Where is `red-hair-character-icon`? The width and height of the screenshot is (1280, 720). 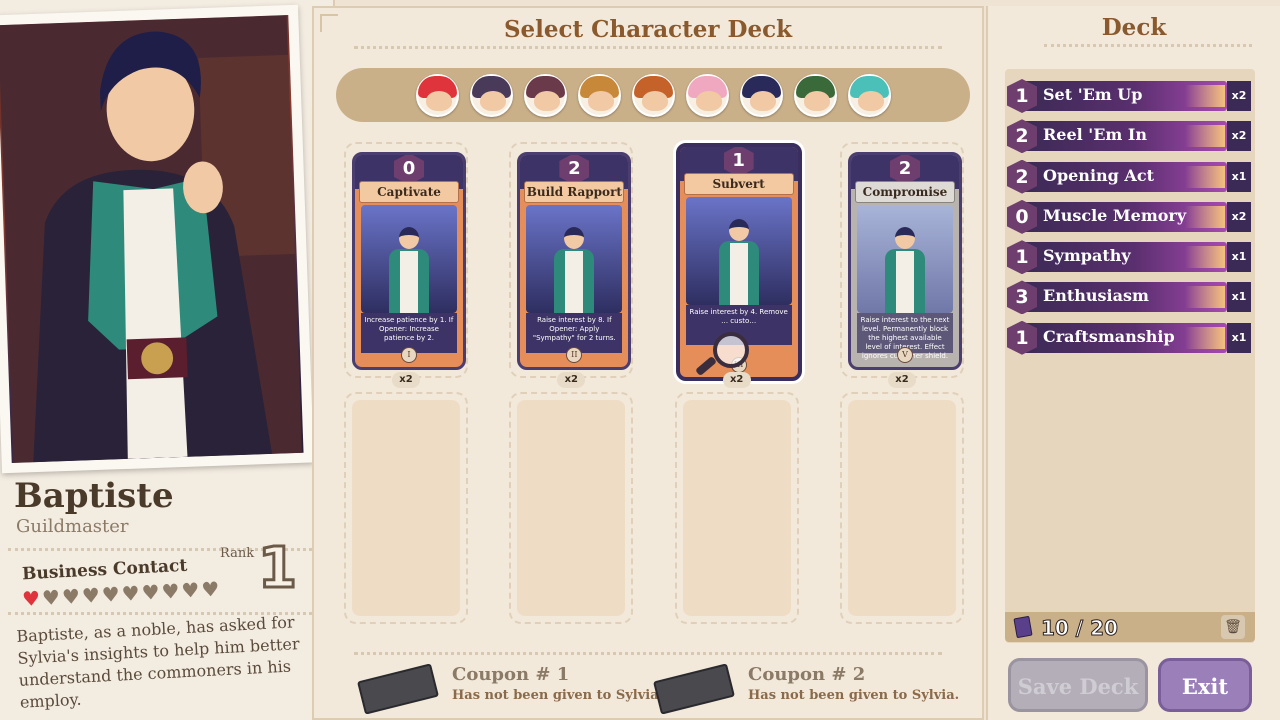
red-hair-character-icon is located at coordinates (437, 95).